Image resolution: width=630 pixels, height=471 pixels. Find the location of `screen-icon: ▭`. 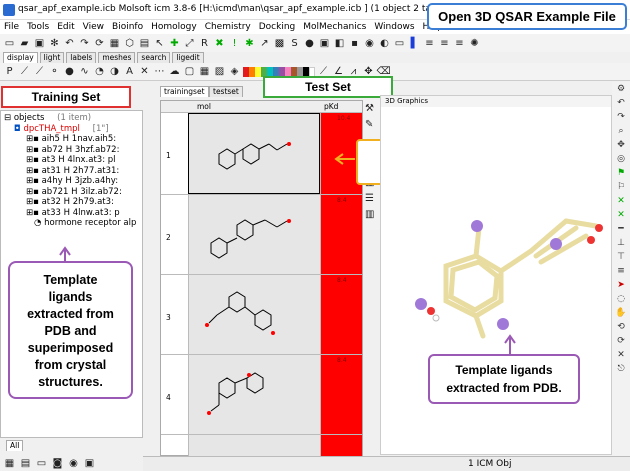

screen-icon: ▭ is located at coordinates (399, 43).